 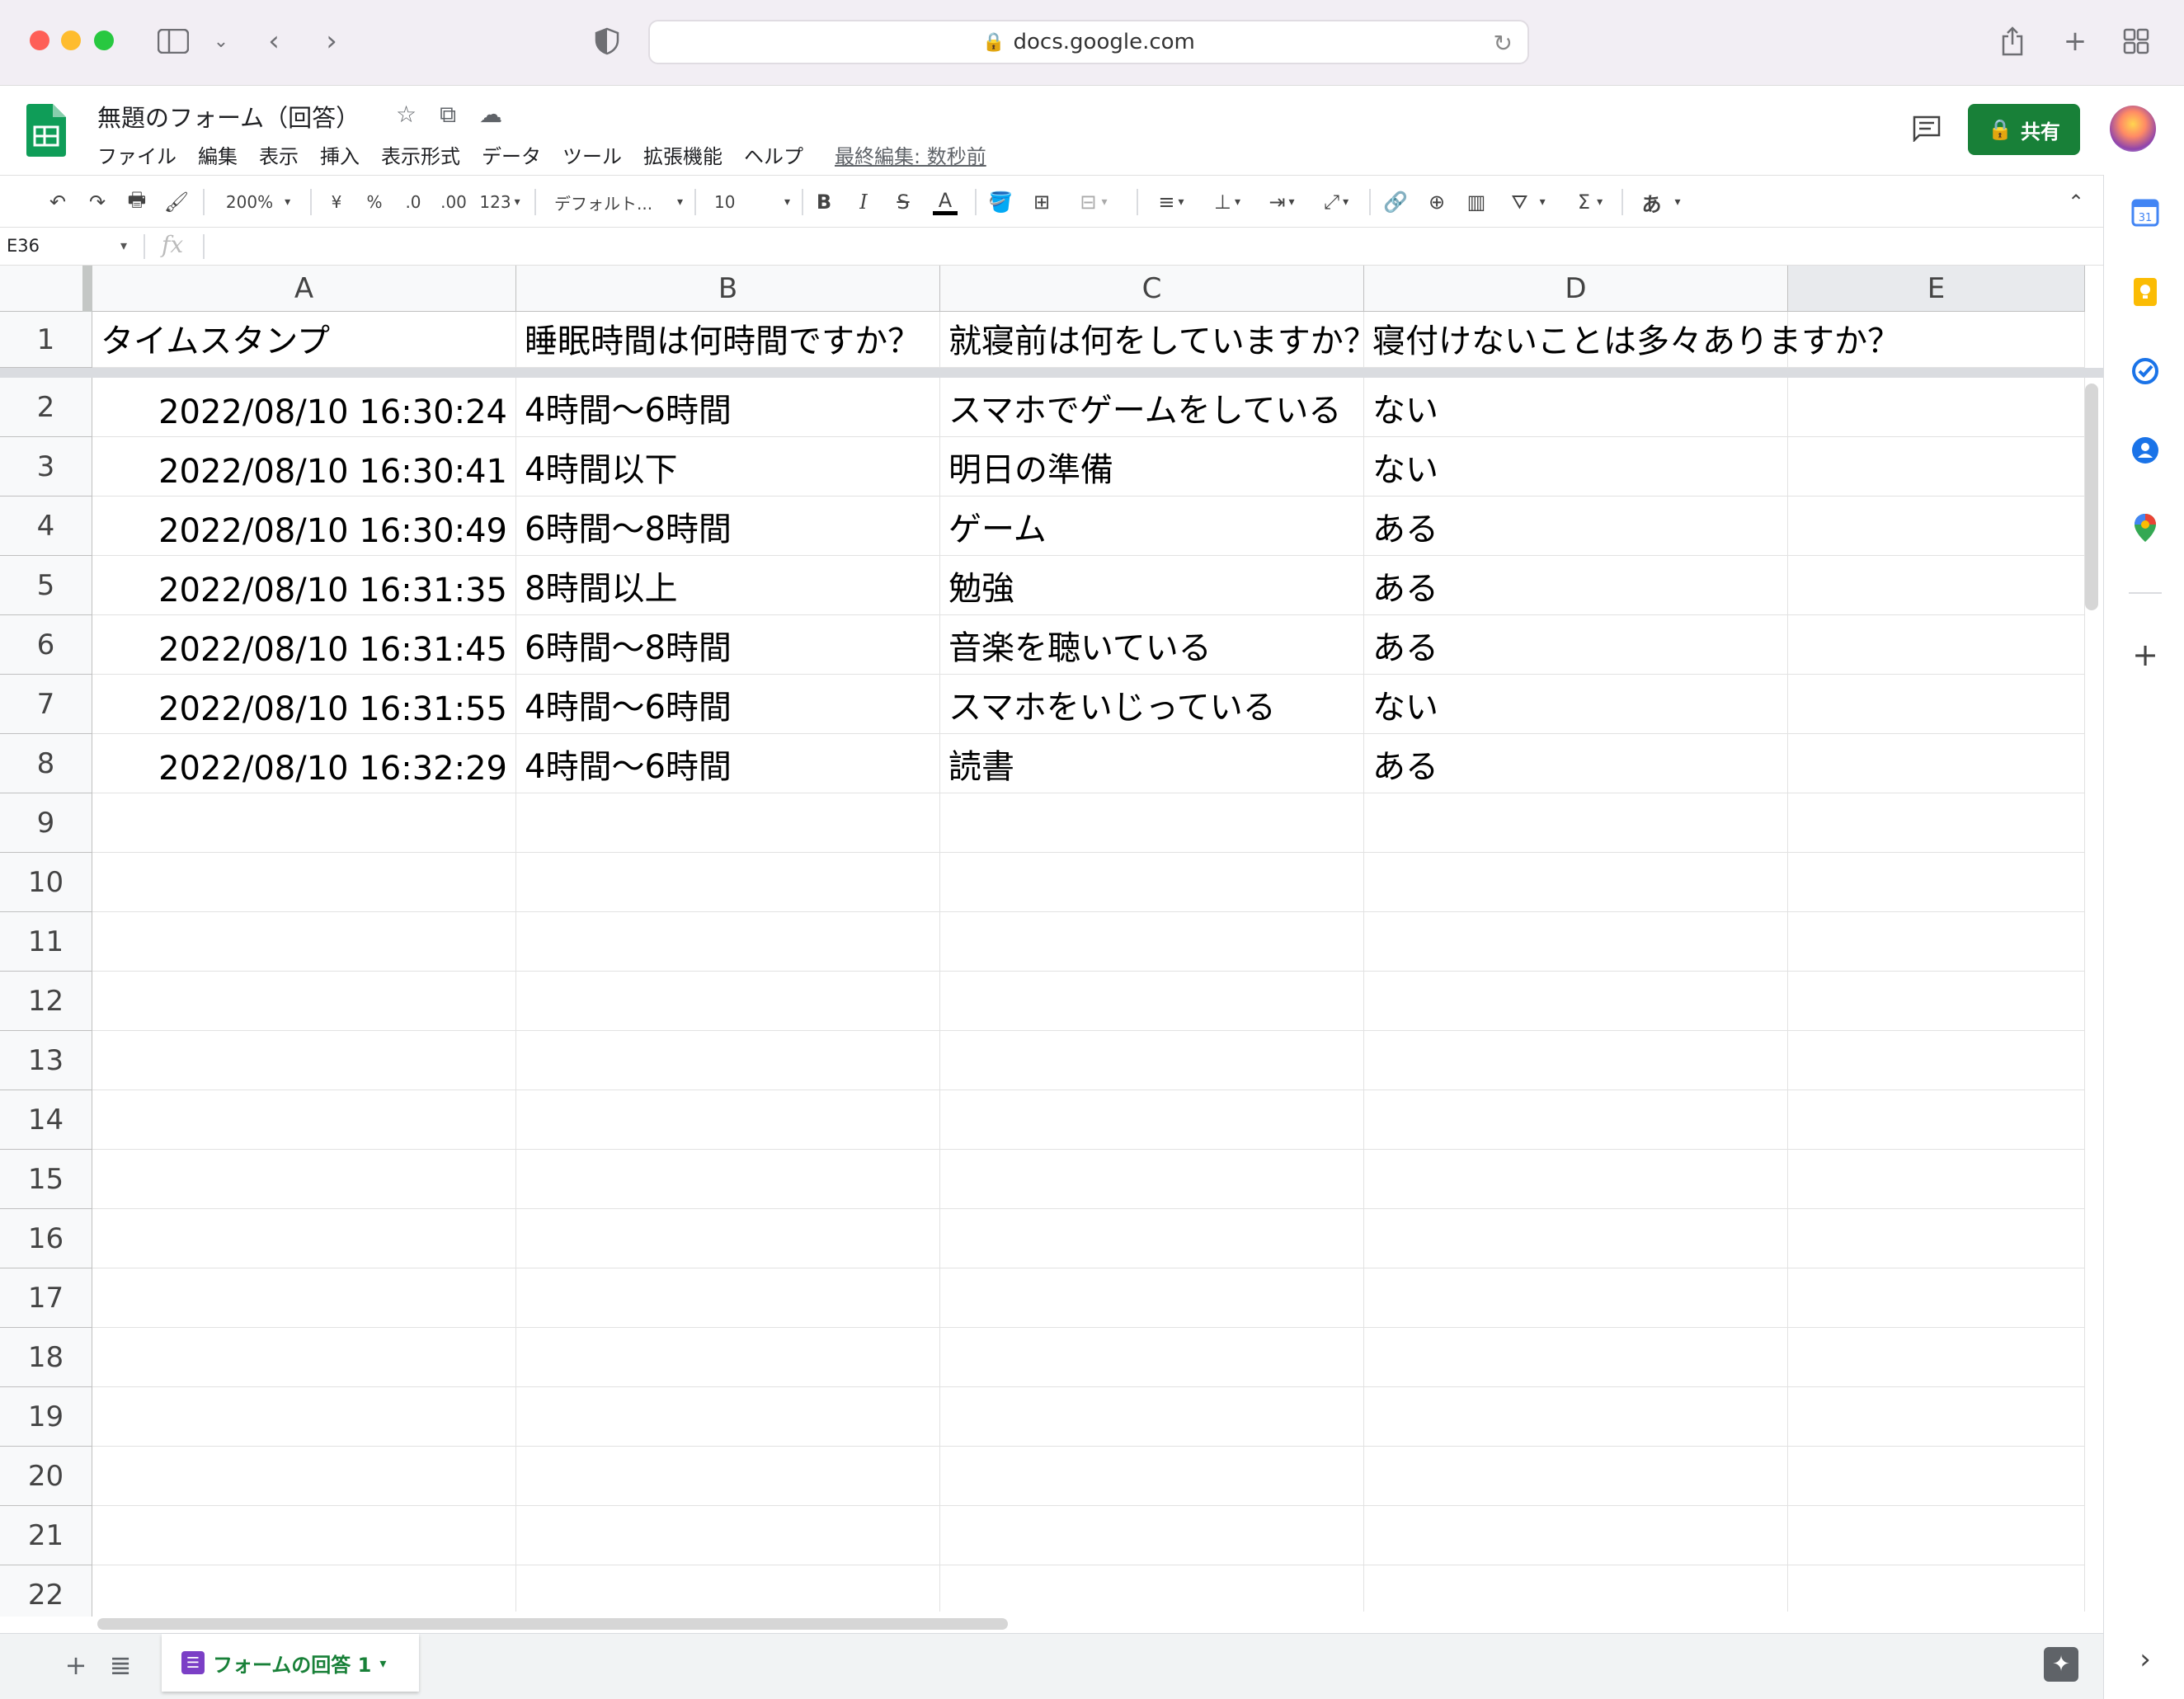 I want to click on row-header: 4, so click(x=46, y=526).